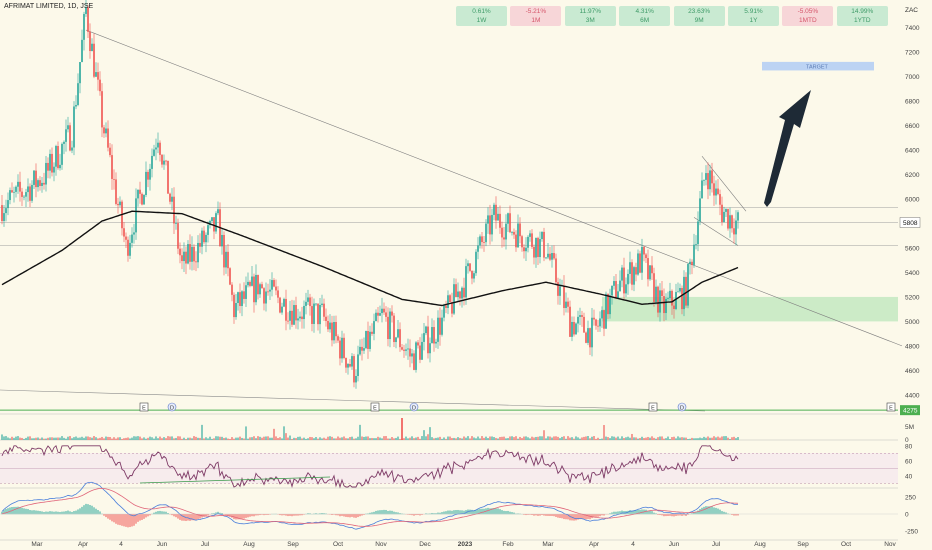 The height and width of the screenshot is (550, 932). Describe the element at coordinates (645, 20) in the screenshot. I see `perf-label: 6M` at that location.